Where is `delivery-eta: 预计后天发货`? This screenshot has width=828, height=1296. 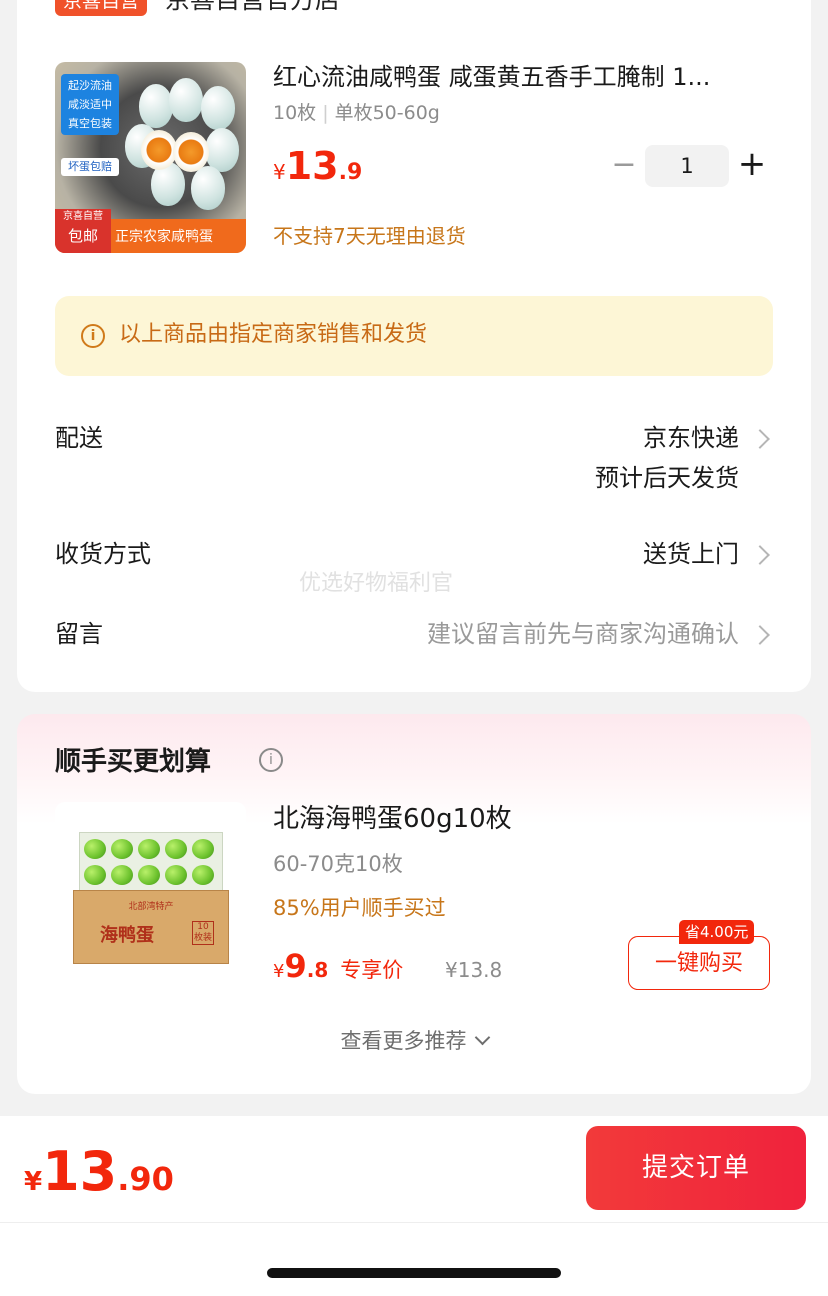
delivery-eta: 预计后天发货 is located at coordinates (667, 478).